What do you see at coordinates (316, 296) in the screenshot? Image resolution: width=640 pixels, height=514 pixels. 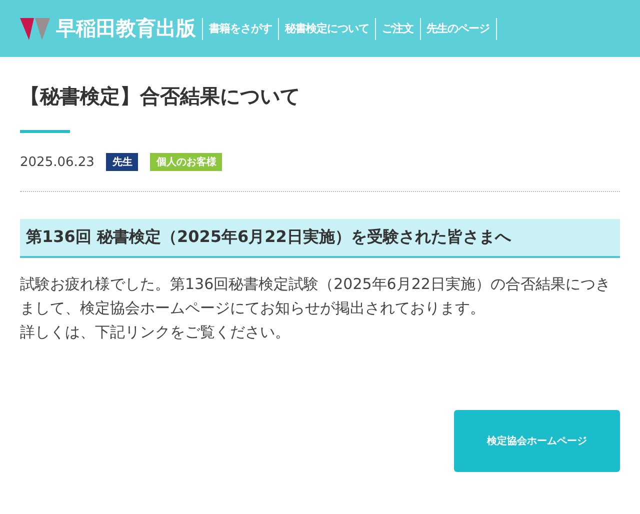 I see `body-paragraph: 試験お疲れ様でした。第136回秘書検定試験（2025年6月22日実施）の合否結果につきまして、検定協会ホームページにてお知らせが掲出されております。` at bounding box center [316, 296].